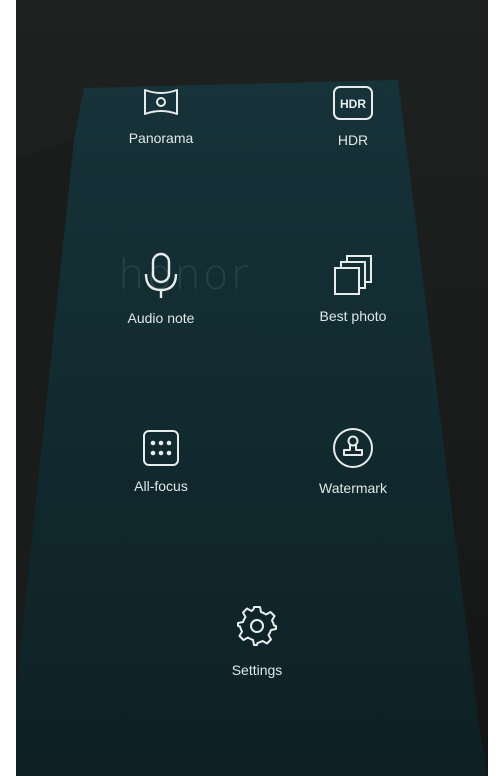  I want to click on hdr-icon: HDR, so click(353, 103).